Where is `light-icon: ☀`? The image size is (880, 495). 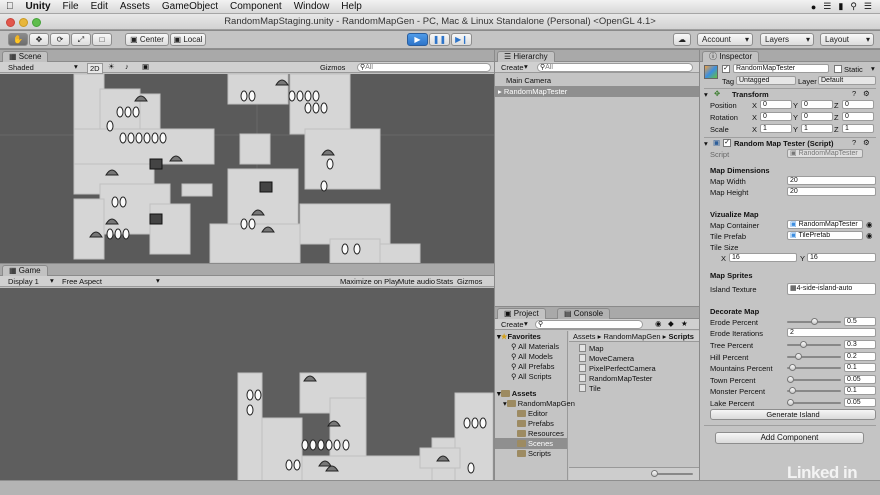
light-icon: ☀ is located at coordinates (111, 66).